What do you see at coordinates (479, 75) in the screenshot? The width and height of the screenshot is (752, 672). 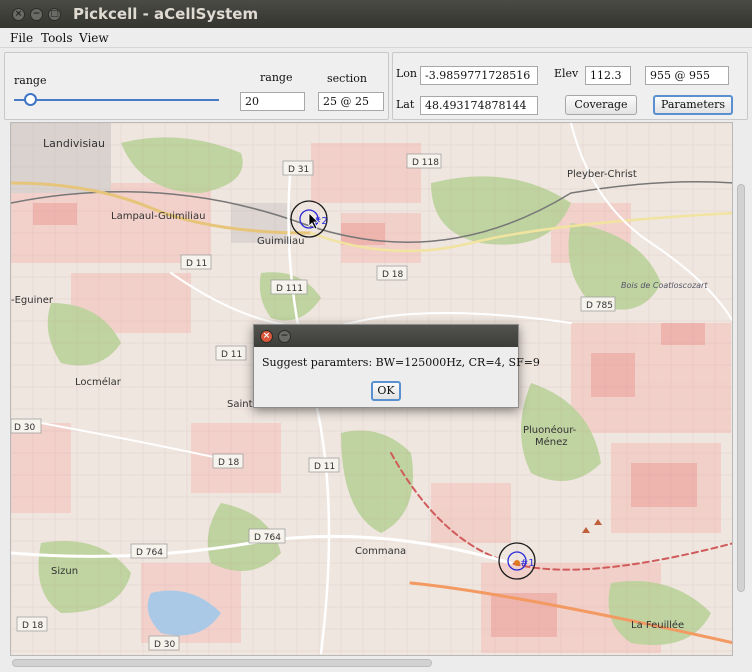 I see `lon-input: -3.9859771728516` at bounding box center [479, 75].